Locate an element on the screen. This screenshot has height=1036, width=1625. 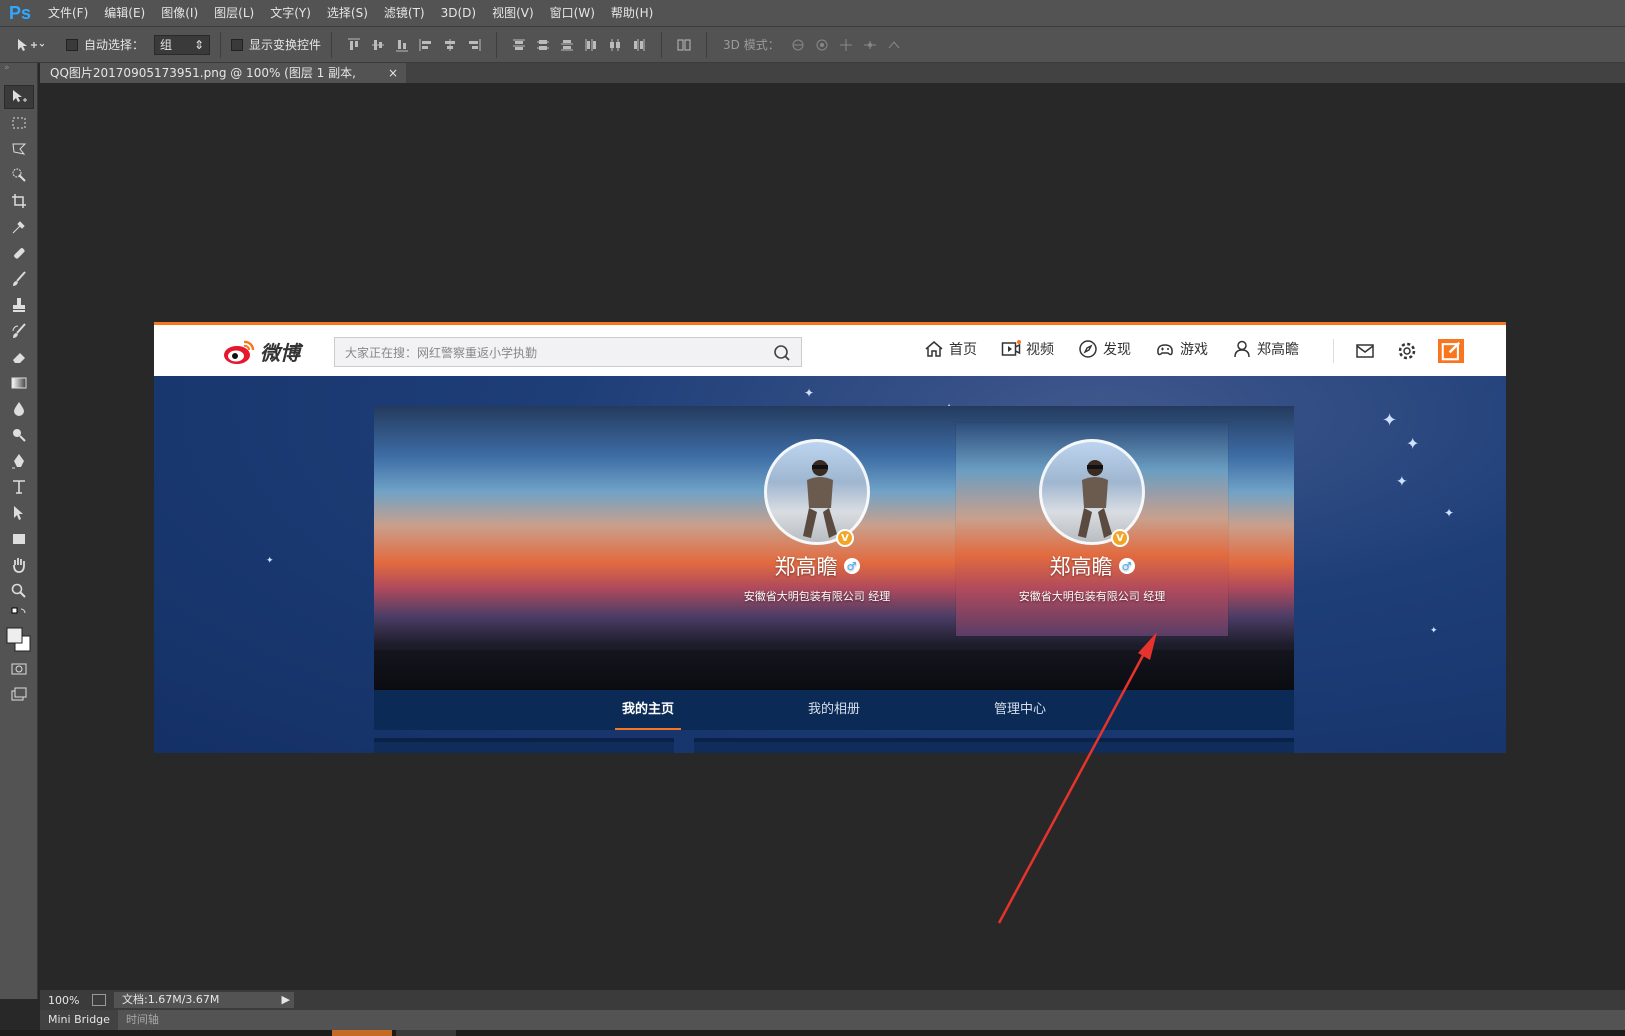
taskbar-strip is located at coordinates (812, 1033).